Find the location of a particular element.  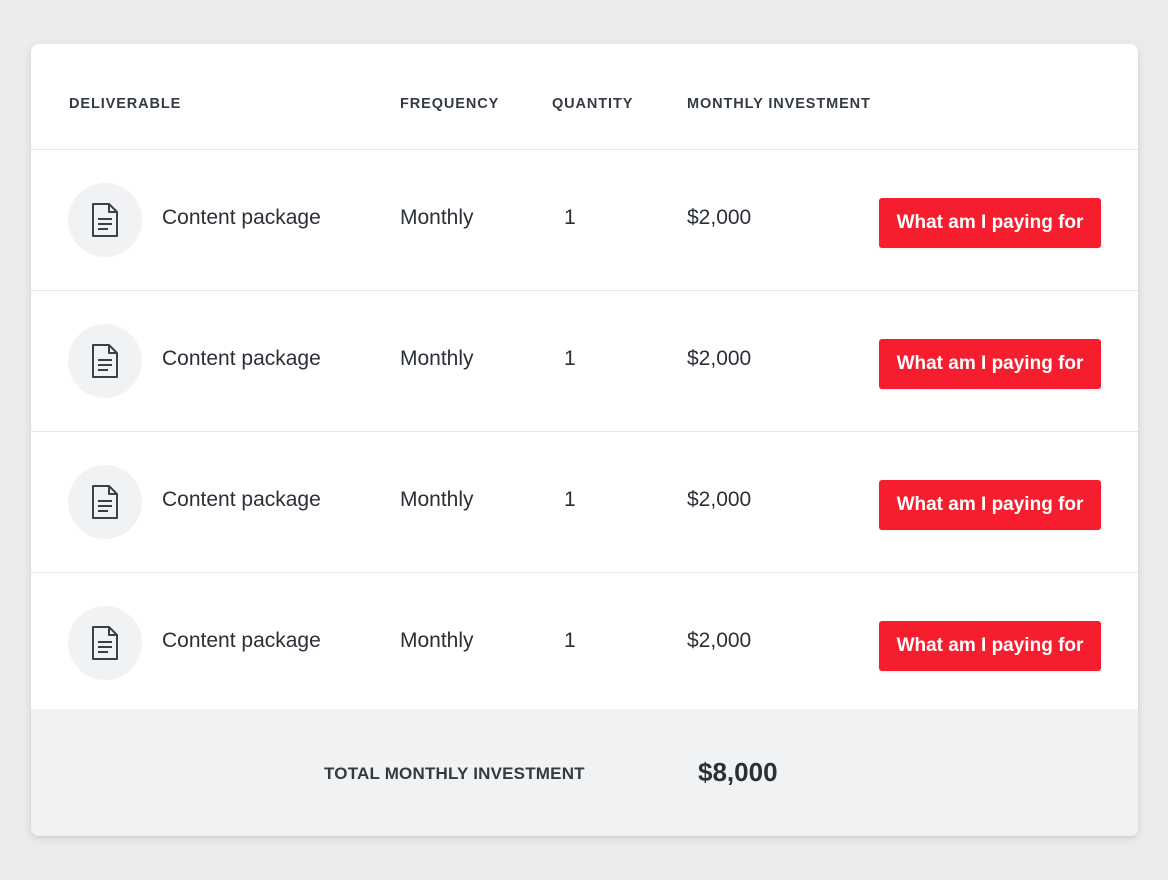

column-header-frequency: FREQUENCY is located at coordinates (450, 104).